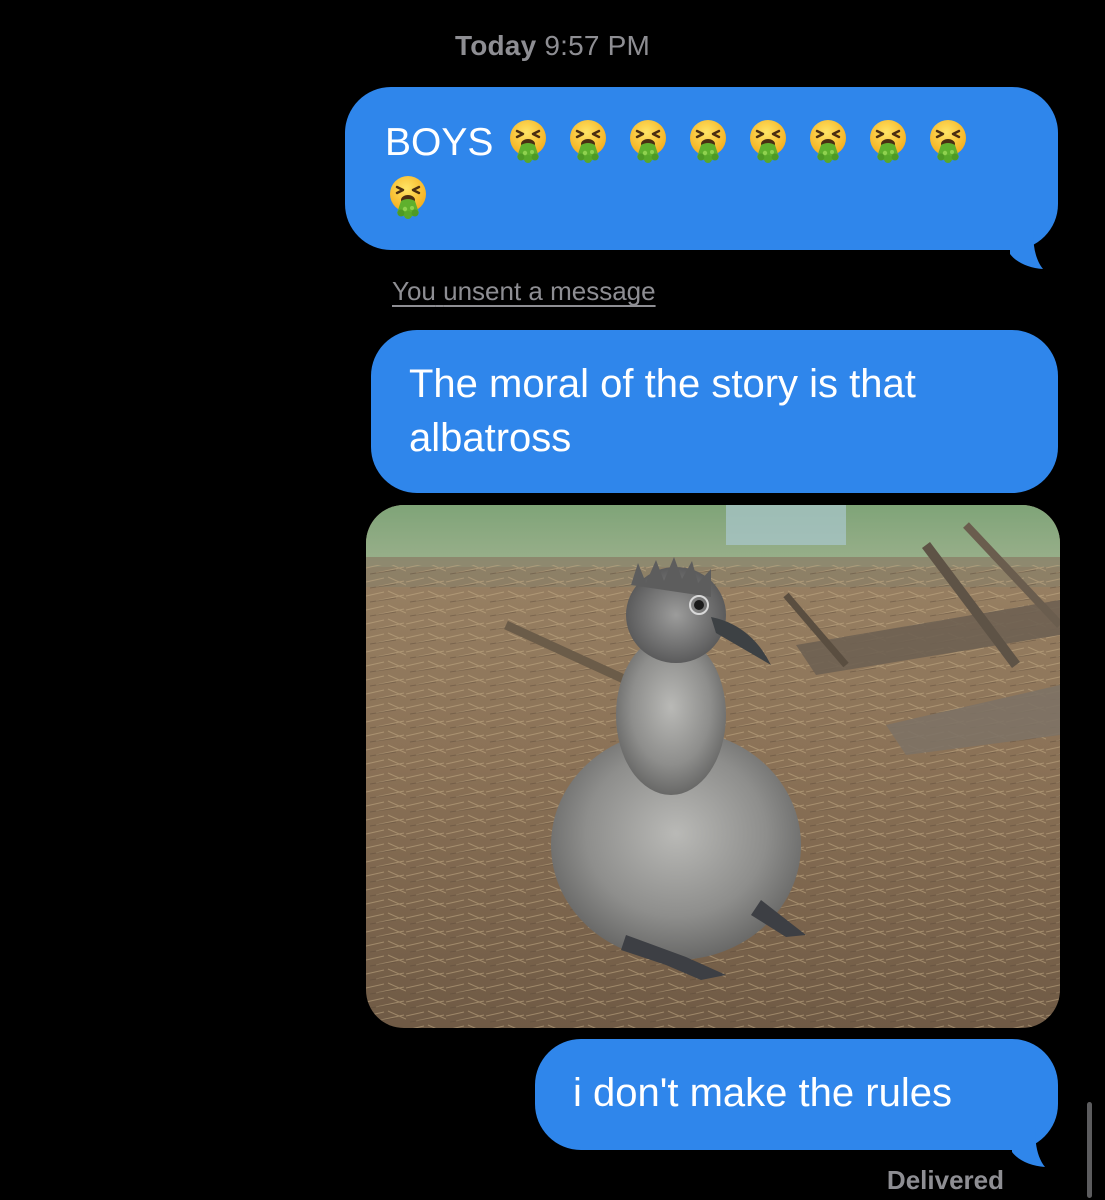 The image size is (1105, 1200). What do you see at coordinates (762, 1093) in the screenshot?
I see `message-text: i don't make the rules` at bounding box center [762, 1093].